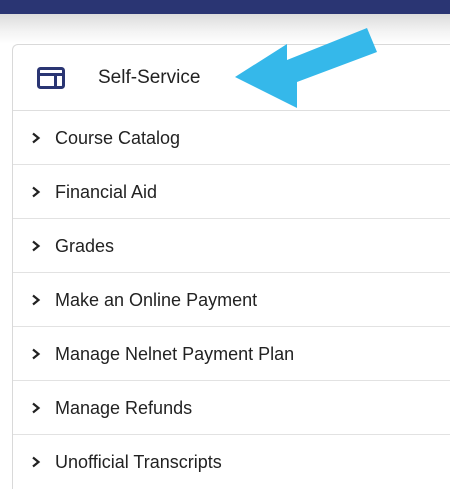 This screenshot has height=489, width=450. Describe the element at coordinates (124, 407) in the screenshot. I see `menu-item-label: Manage Refunds` at that location.